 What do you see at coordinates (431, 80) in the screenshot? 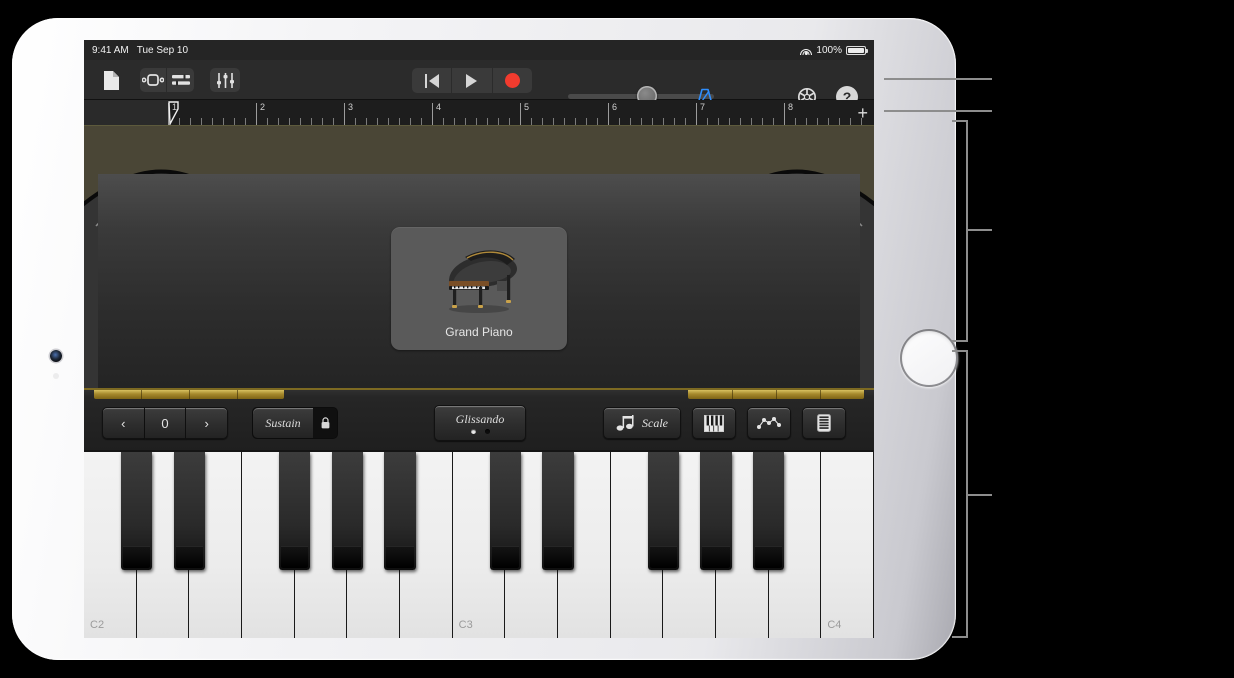
I see `go-to-beginning-icon` at bounding box center [431, 80].